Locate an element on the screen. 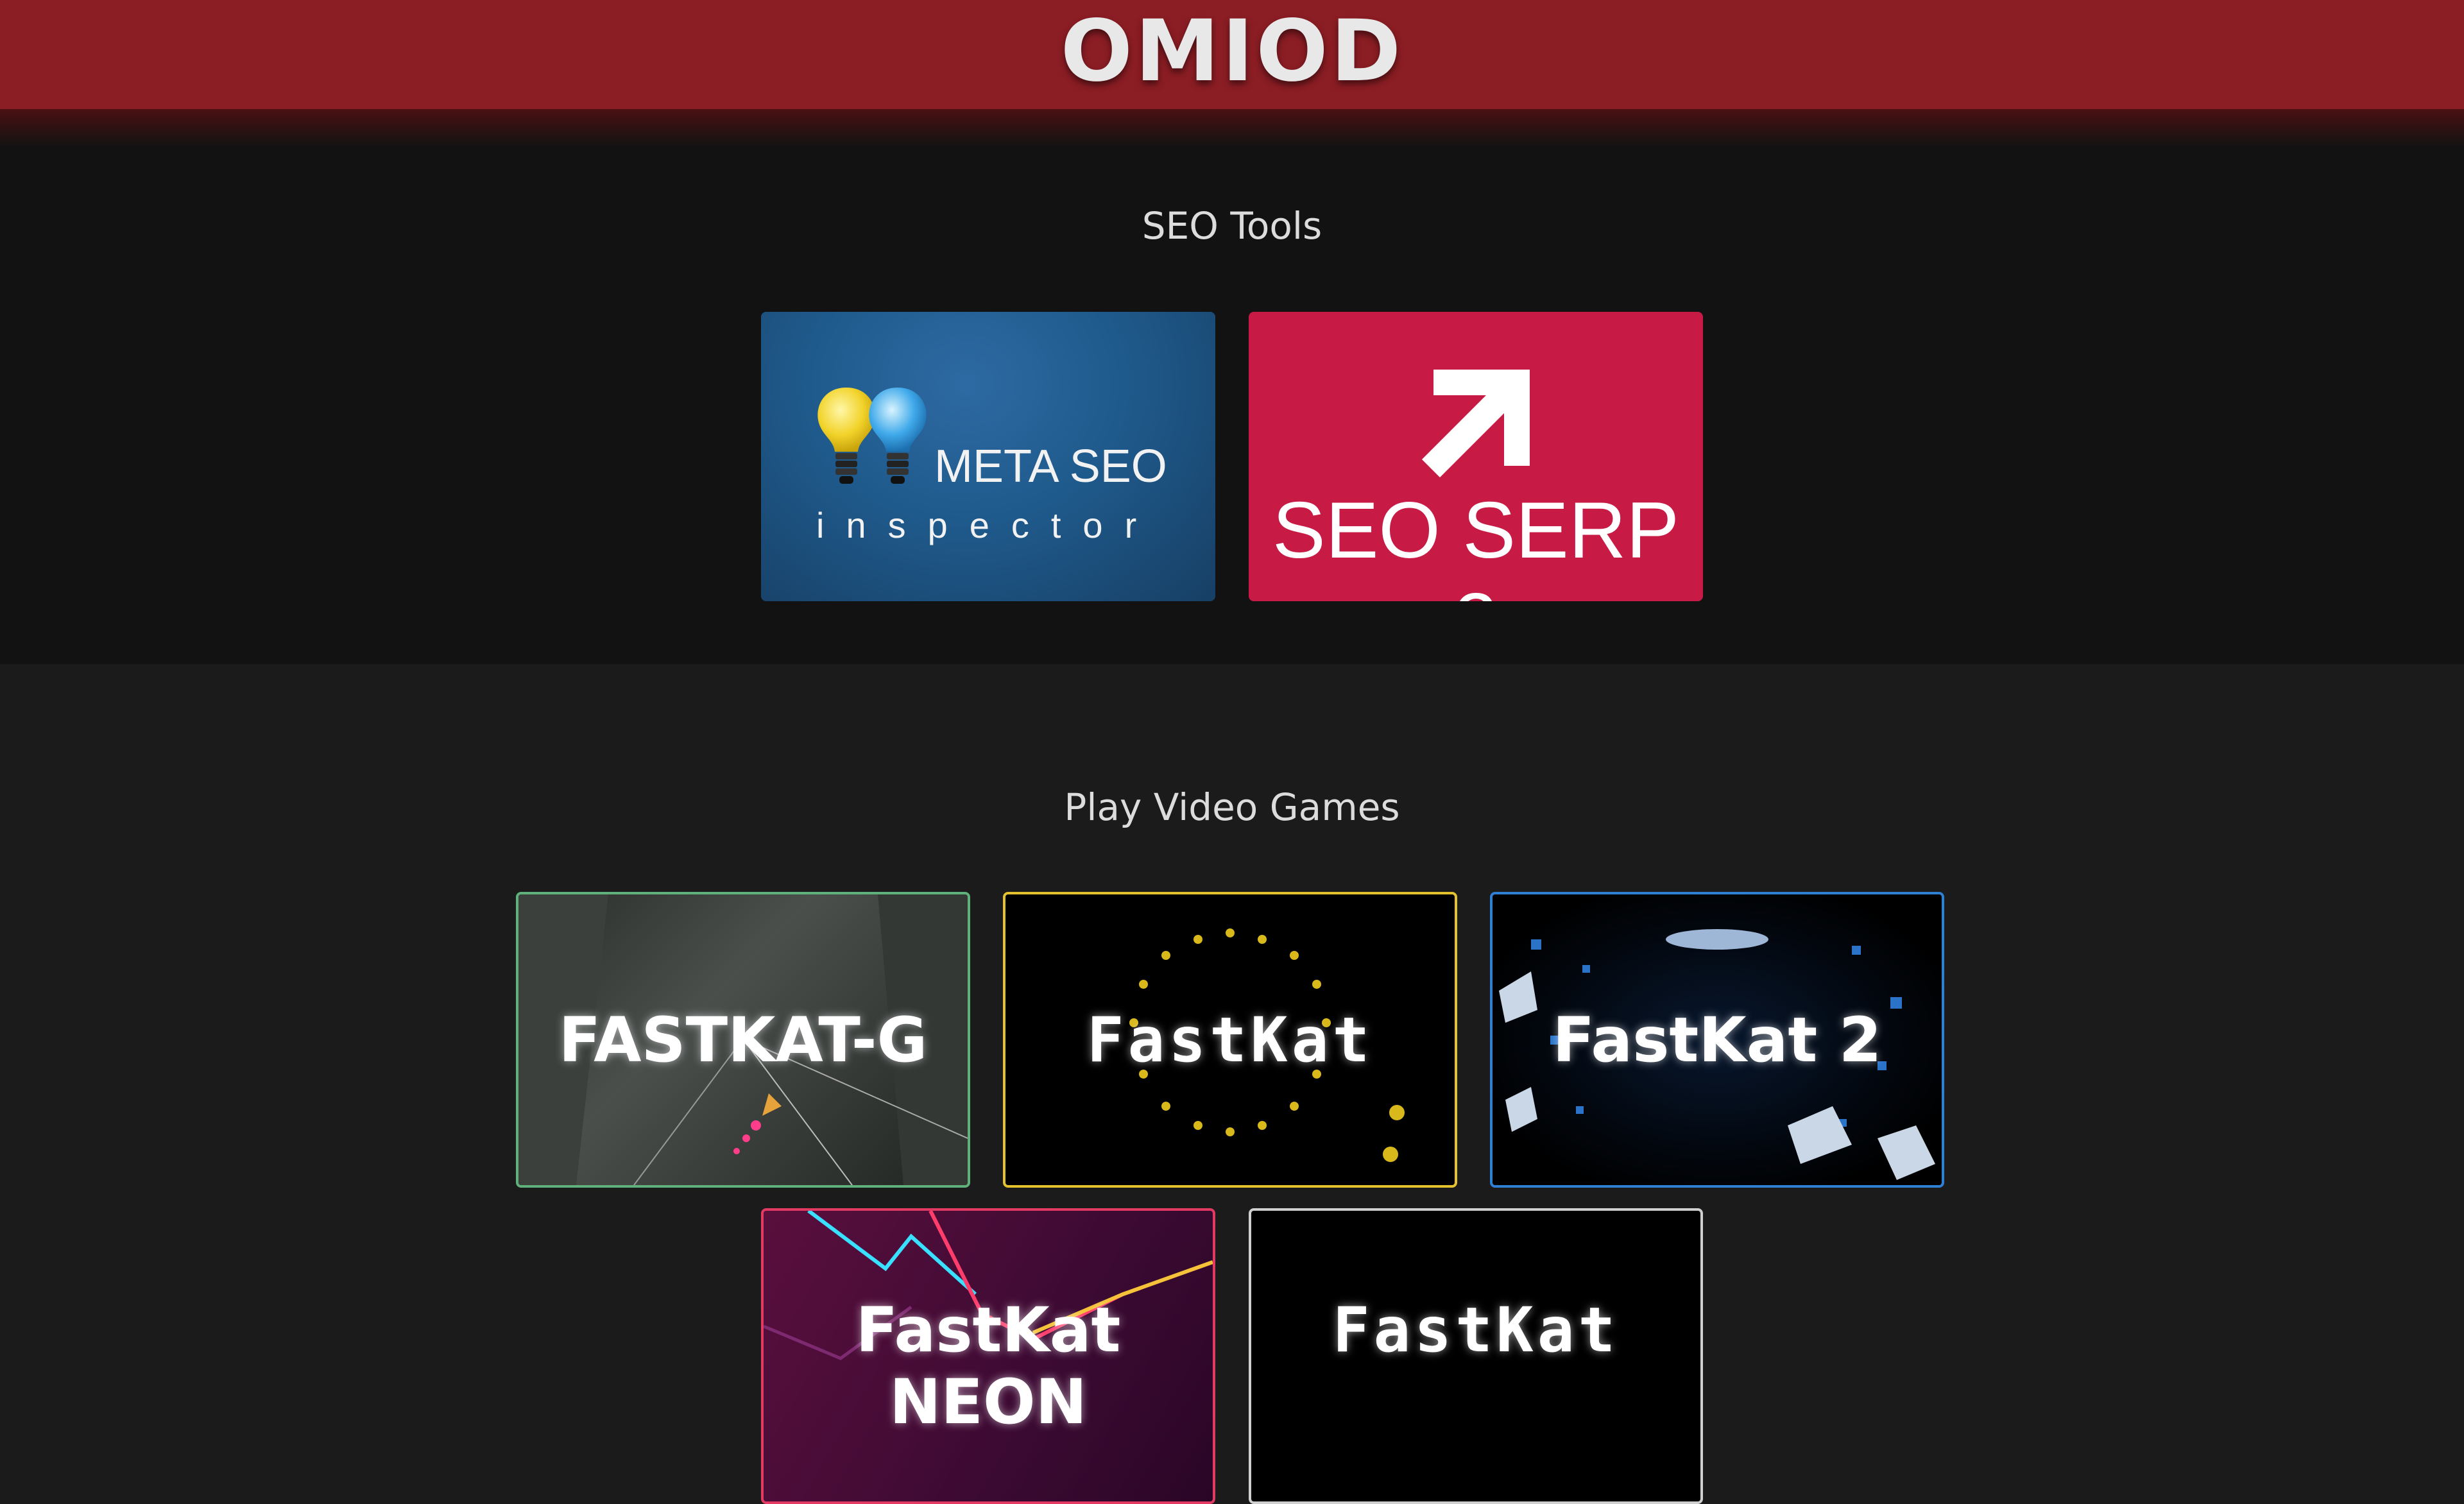  site-header: OMIOD is located at coordinates (1232, 54).